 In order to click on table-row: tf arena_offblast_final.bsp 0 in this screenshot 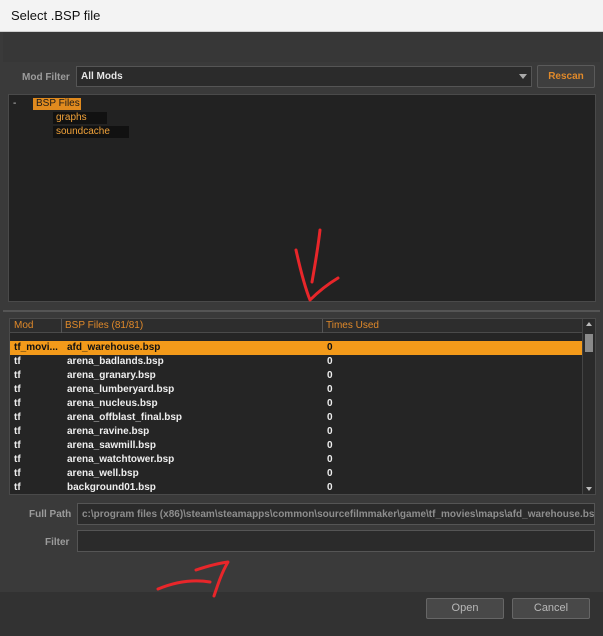, I will do `click(296, 418)`.